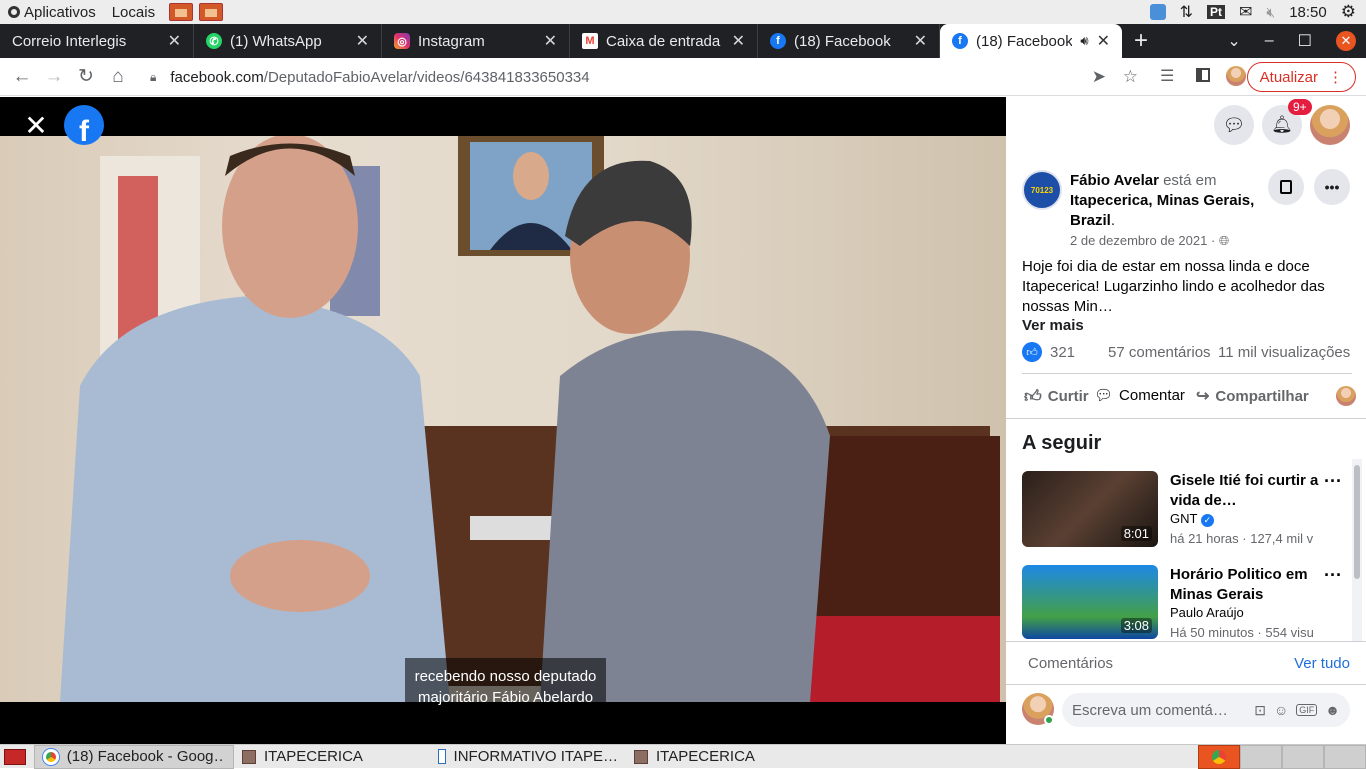 This screenshot has height=769, width=1366. Describe the element at coordinates (22, 77) in the screenshot. I see `back-arrow-icon: ←` at that location.